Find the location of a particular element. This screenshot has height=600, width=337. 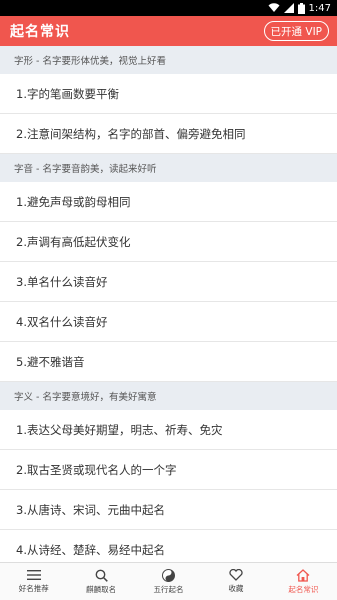

nav-item-qilin: 麒麟取名 is located at coordinates (100, 581).